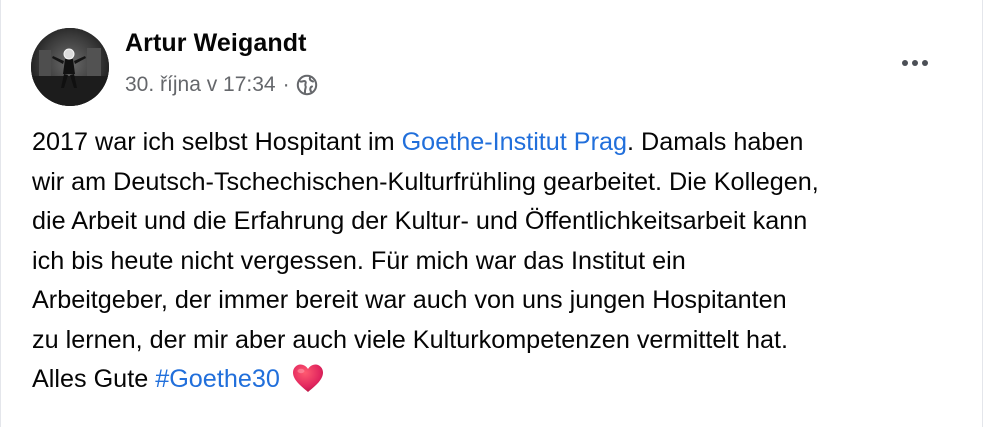  What do you see at coordinates (497, 380) in the screenshot?
I see `post-line: Alles Gute #Goethe30` at bounding box center [497, 380].